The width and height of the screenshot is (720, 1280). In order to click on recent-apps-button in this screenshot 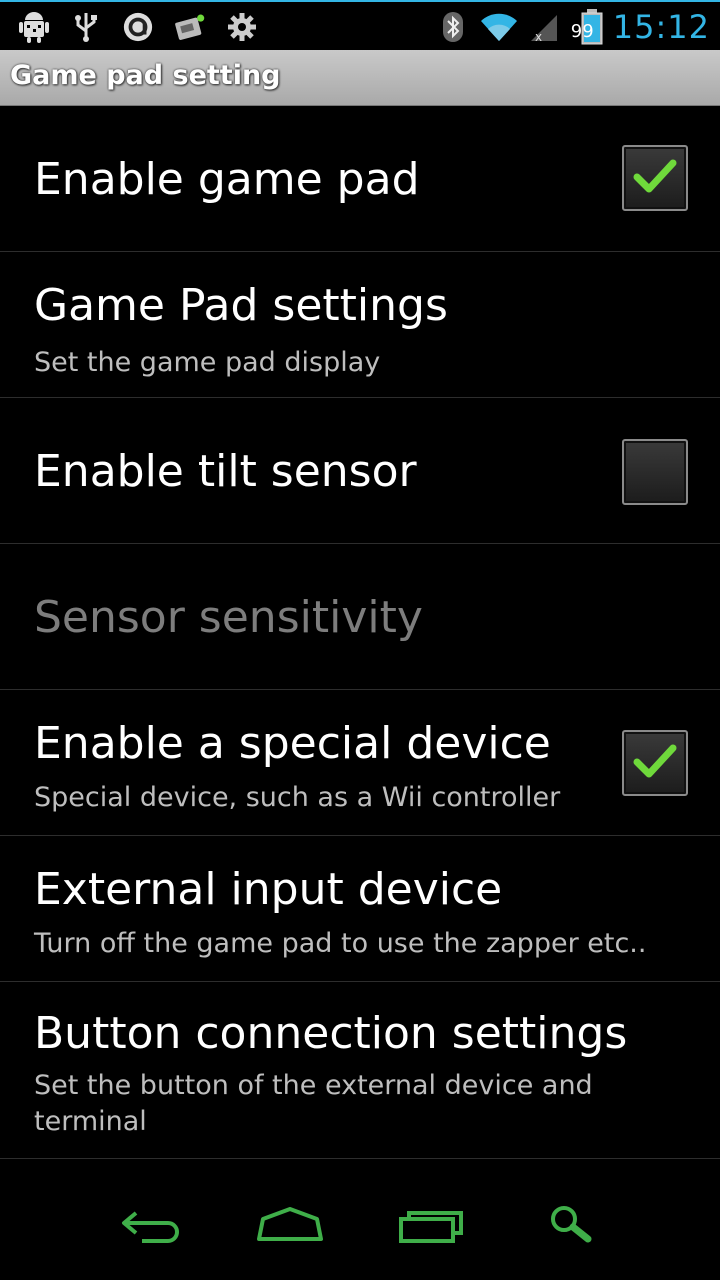, I will do `click(432, 1225)`.